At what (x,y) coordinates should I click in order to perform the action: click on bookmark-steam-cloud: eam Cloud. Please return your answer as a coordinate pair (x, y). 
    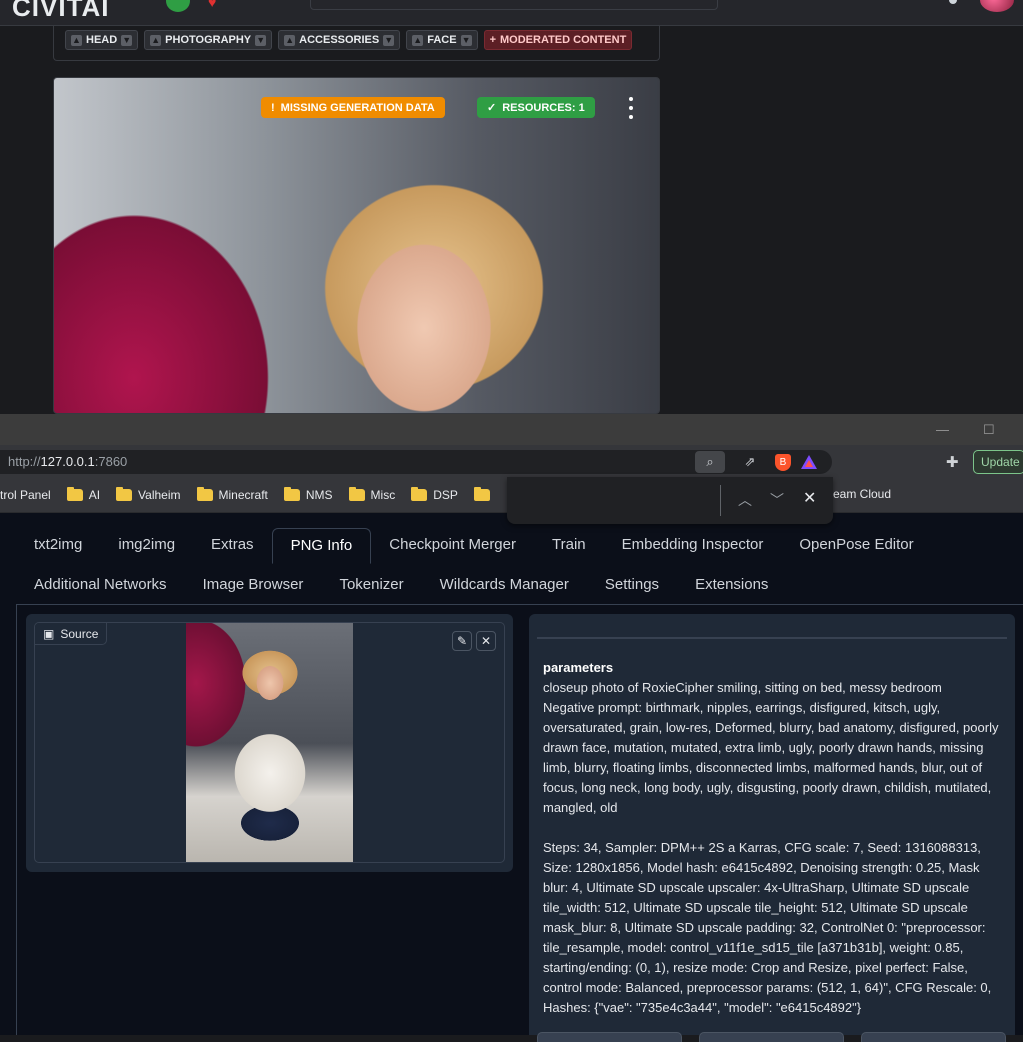
    Looking at the image, I should click on (862, 494).